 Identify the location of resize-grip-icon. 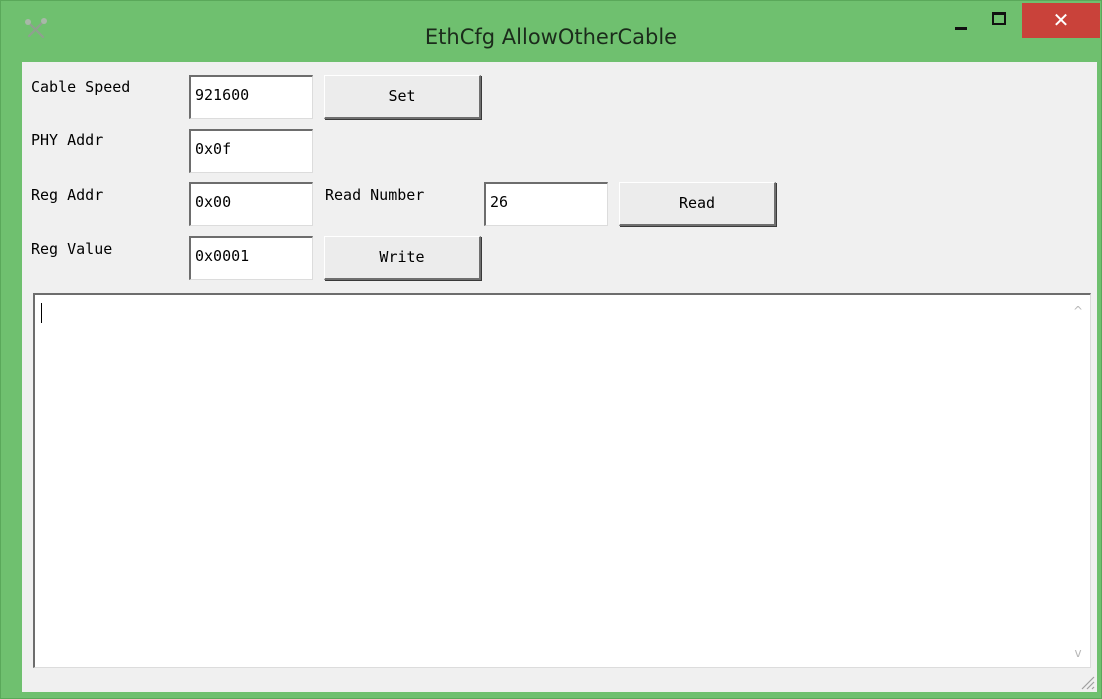
(1087, 682).